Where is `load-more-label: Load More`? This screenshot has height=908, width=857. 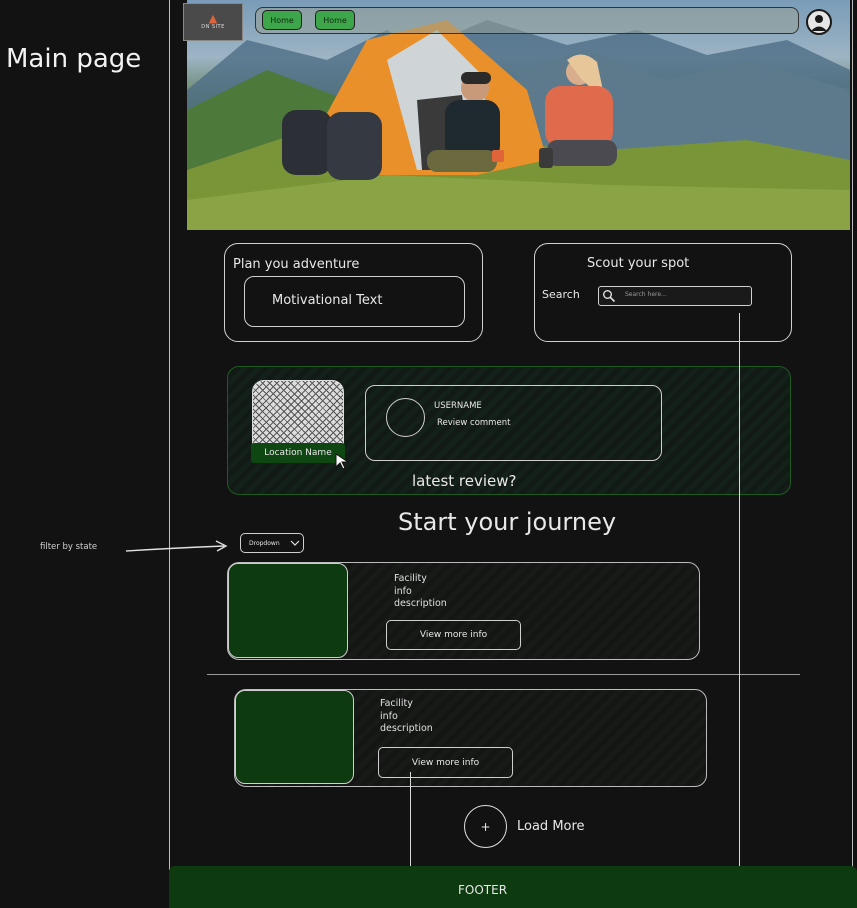
load-more-label: Load More is located at coordinates (551, 826).